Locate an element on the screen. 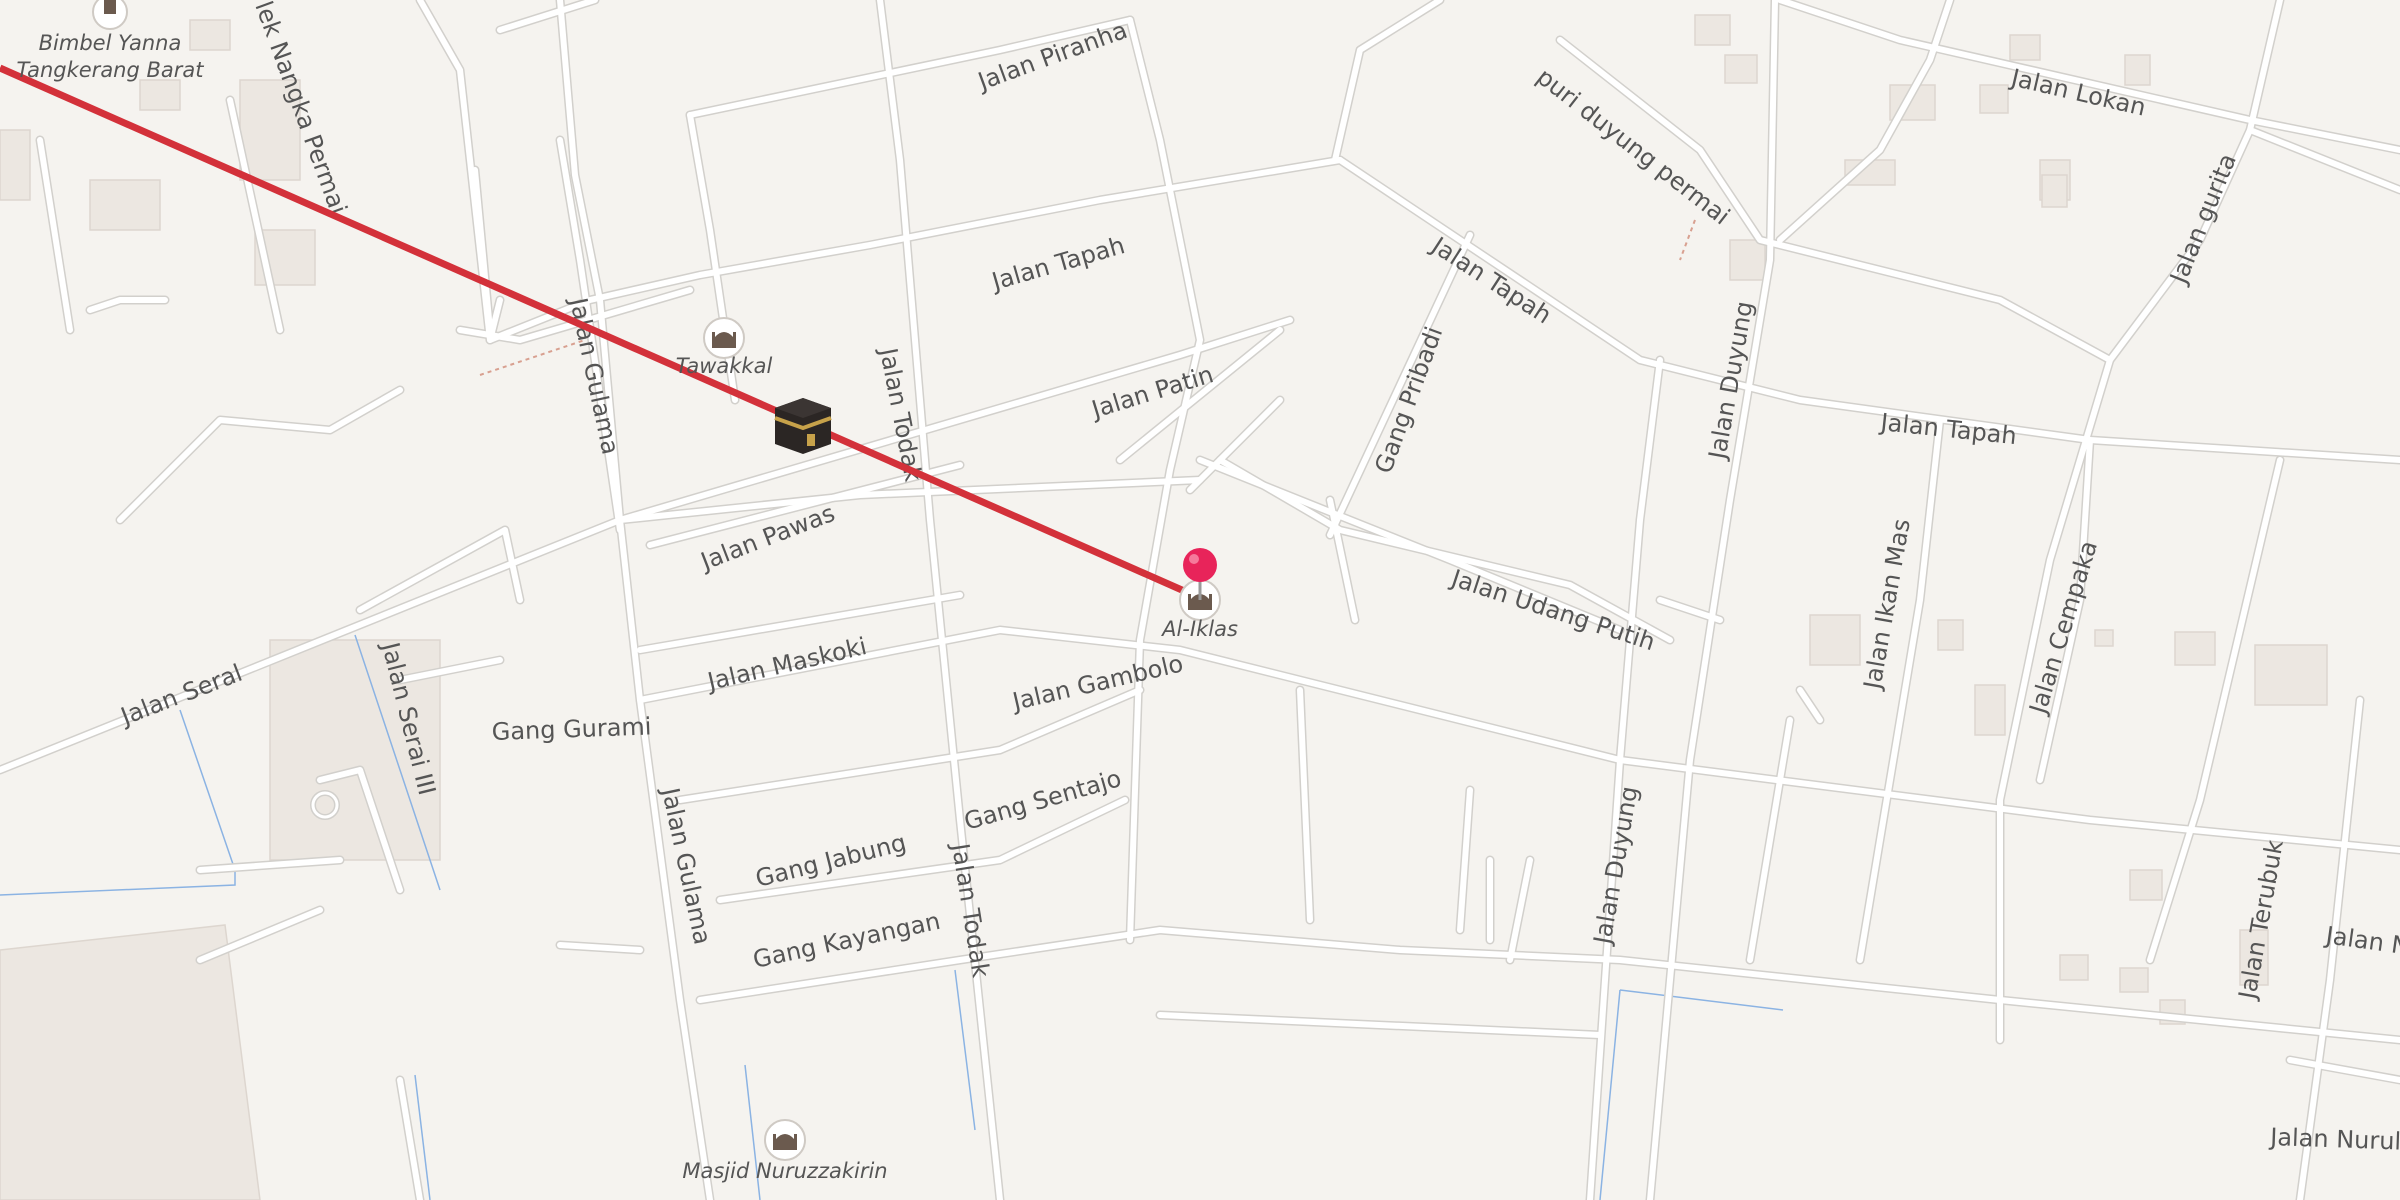 The image size is (2400, 1200). school-icon is located at coordinates (110, 15).